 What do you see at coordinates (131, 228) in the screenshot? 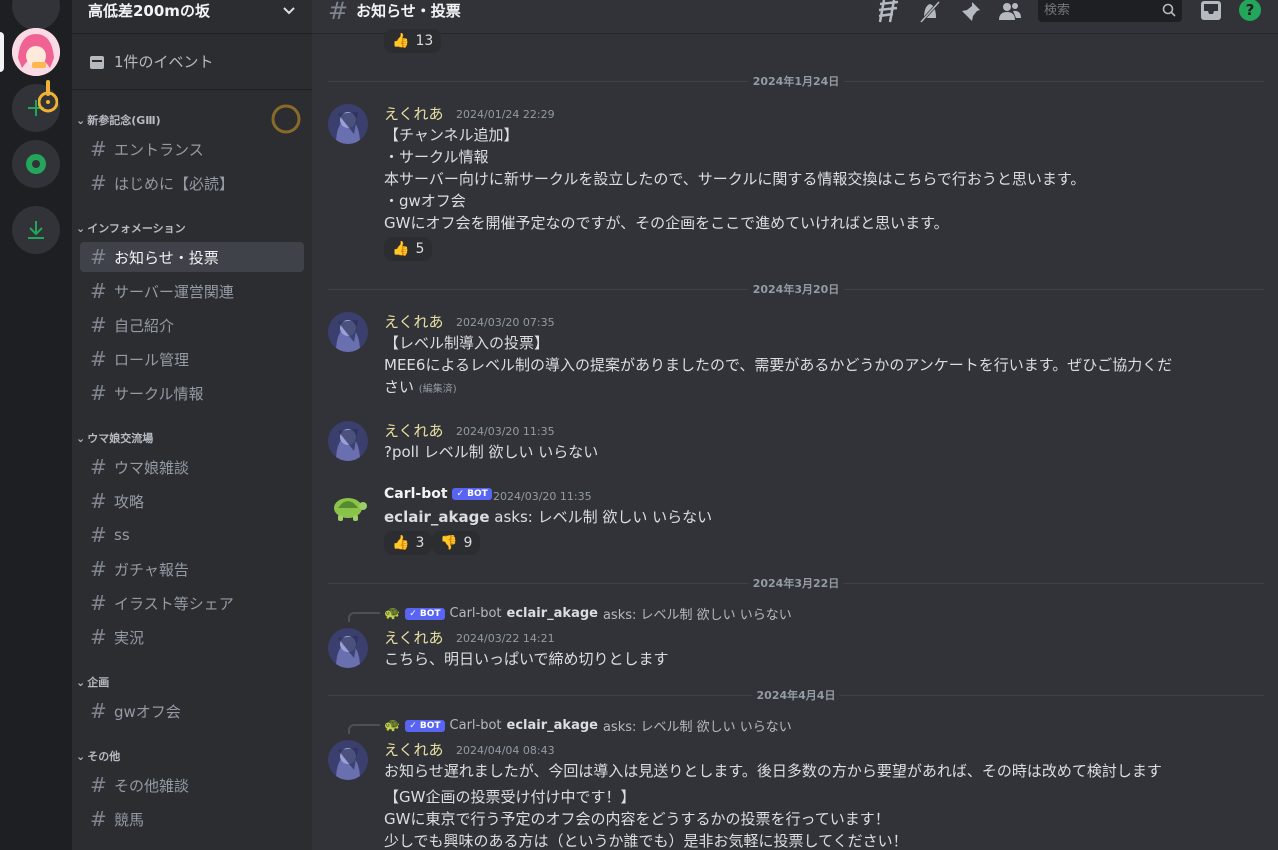
I see `category-information: ⌄ インフォメーション` at bounding box center [131, 228].